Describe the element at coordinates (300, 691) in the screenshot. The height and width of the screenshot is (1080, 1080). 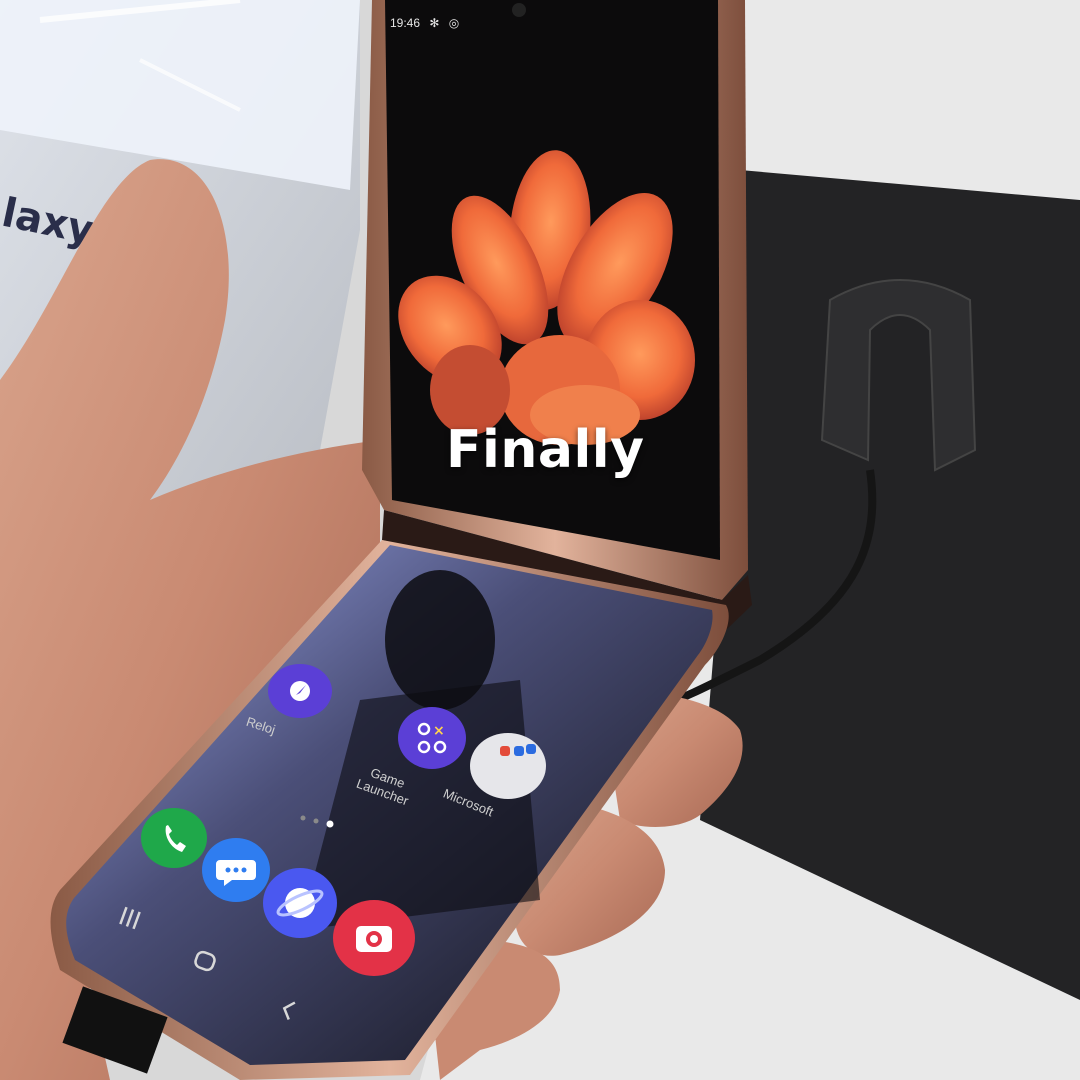
I see `clock-icon` at that location.